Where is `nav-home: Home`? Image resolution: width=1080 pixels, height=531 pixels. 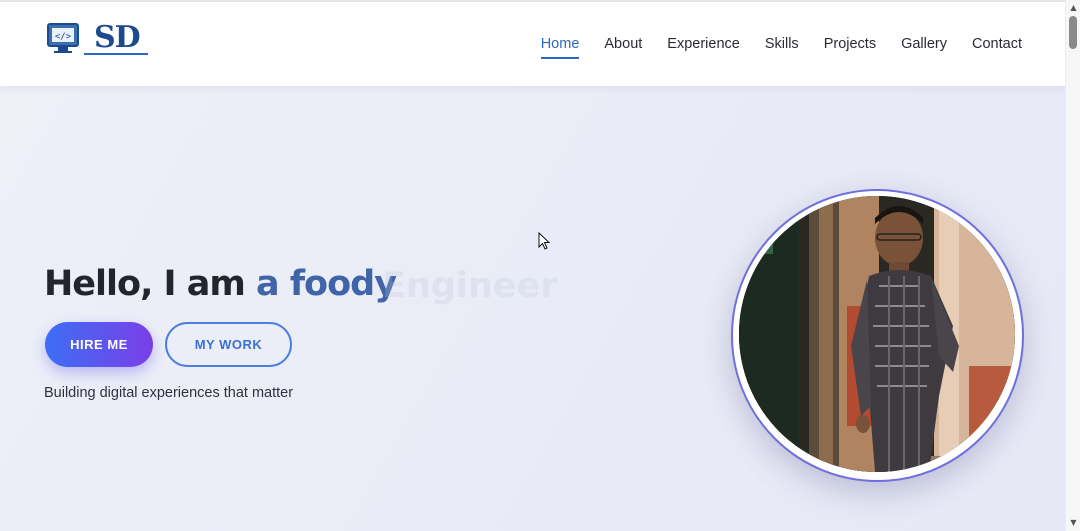 nav-home: Home is located at coordinates (559, 47).